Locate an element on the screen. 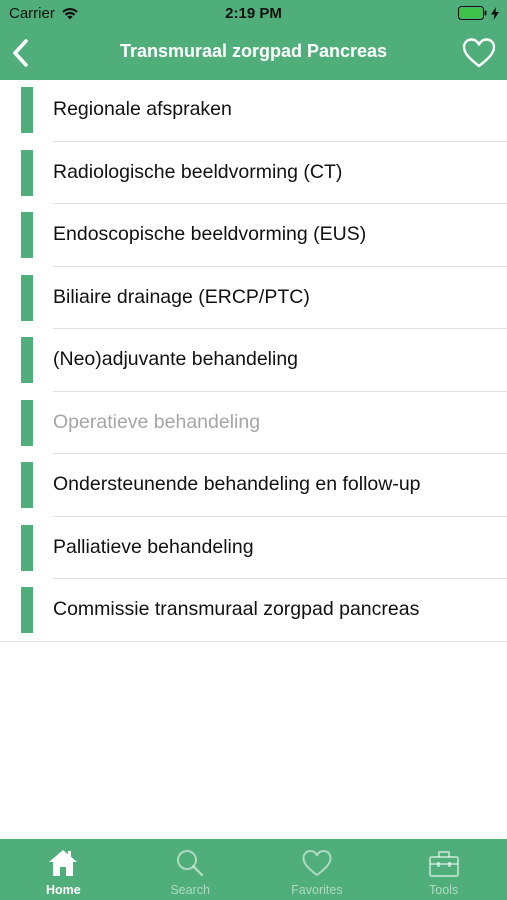 The width and height of the screenshot is (507, 900). list-item: Endoscopische beeldvorming (EUS) is located at coordinates (253, 235).